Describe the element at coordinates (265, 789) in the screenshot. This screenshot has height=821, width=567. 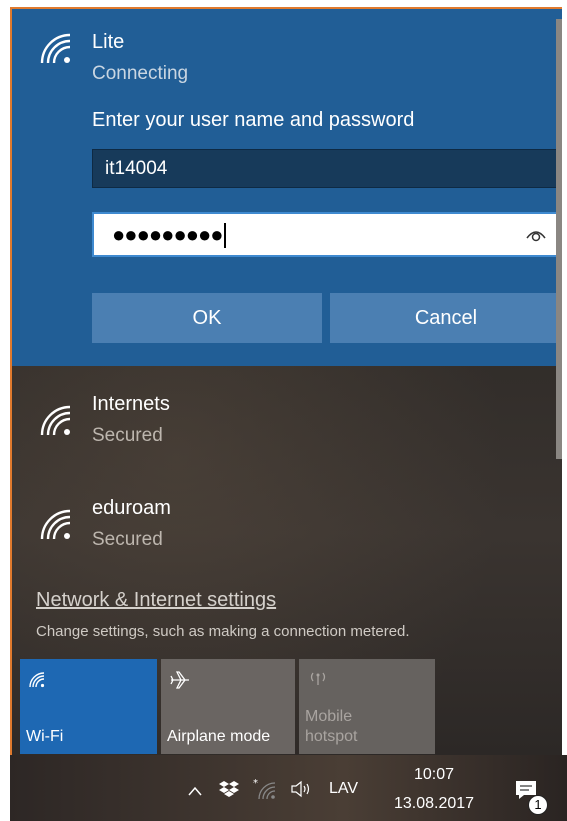
I see `wifi-icon: *` at that location.